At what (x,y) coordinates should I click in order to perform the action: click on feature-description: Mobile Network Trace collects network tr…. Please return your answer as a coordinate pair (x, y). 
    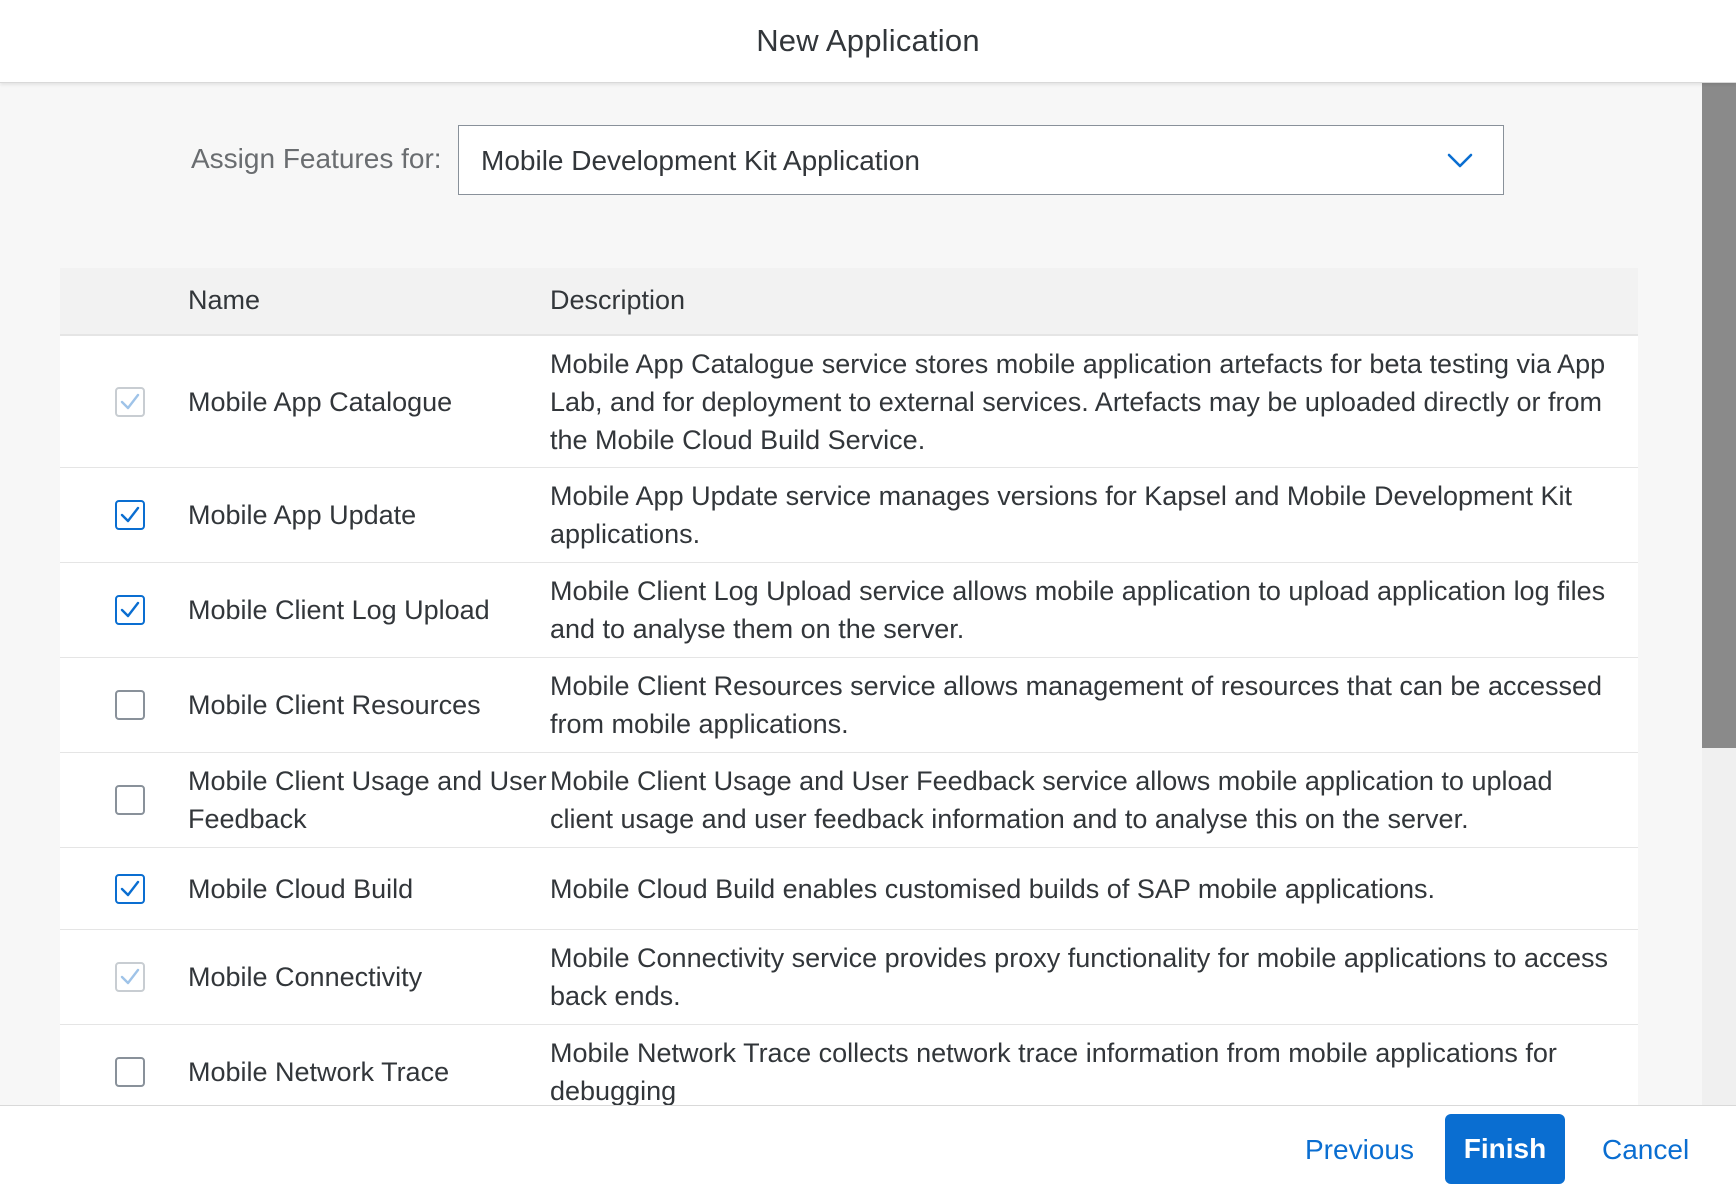
    Looking at the image, I should click on (1053, 1071).